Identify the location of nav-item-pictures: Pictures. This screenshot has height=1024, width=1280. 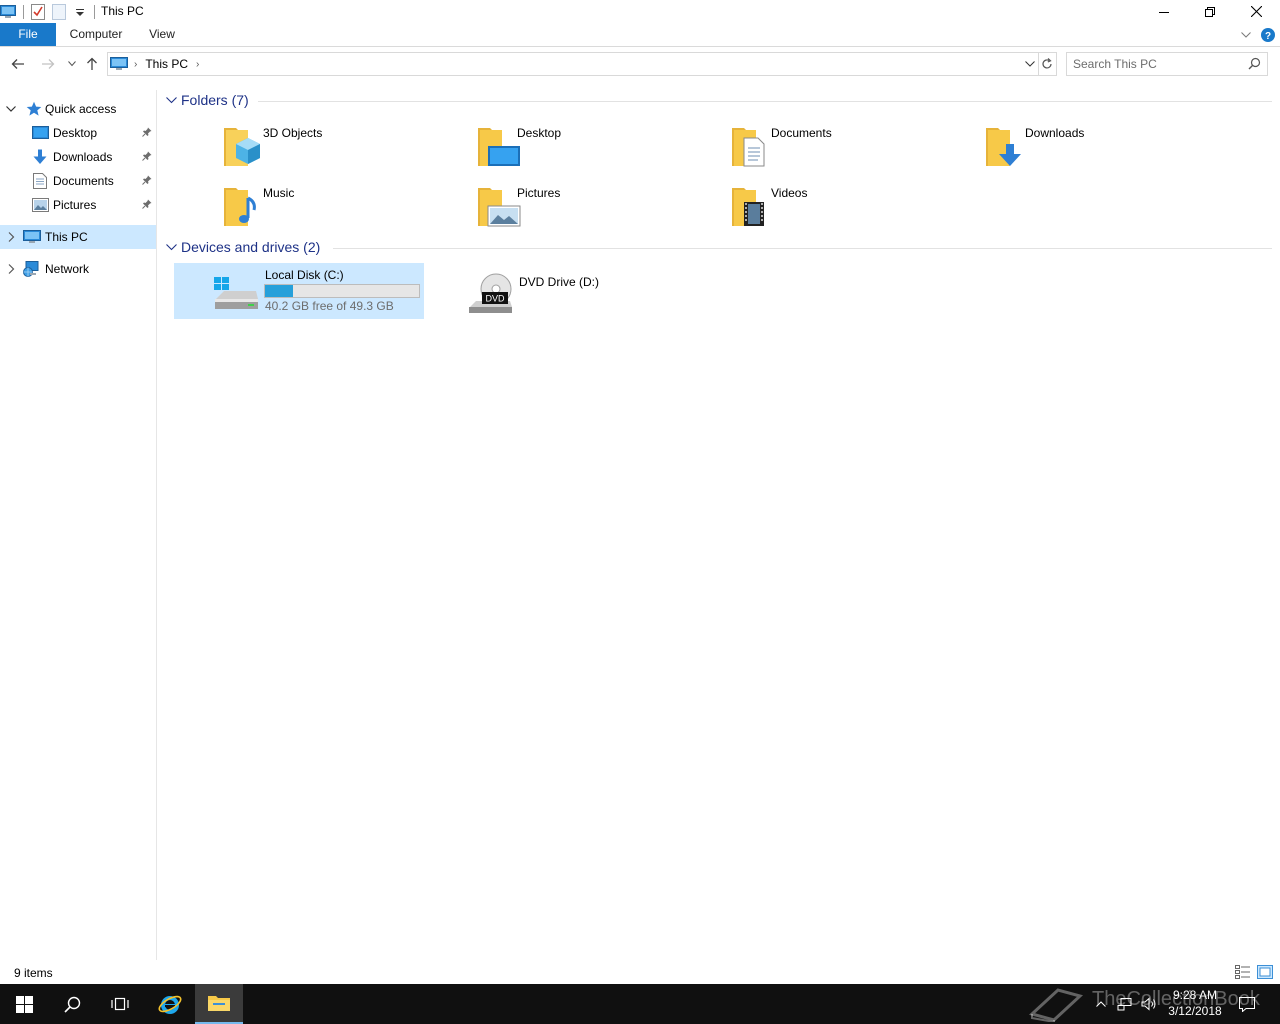
(78, 205).